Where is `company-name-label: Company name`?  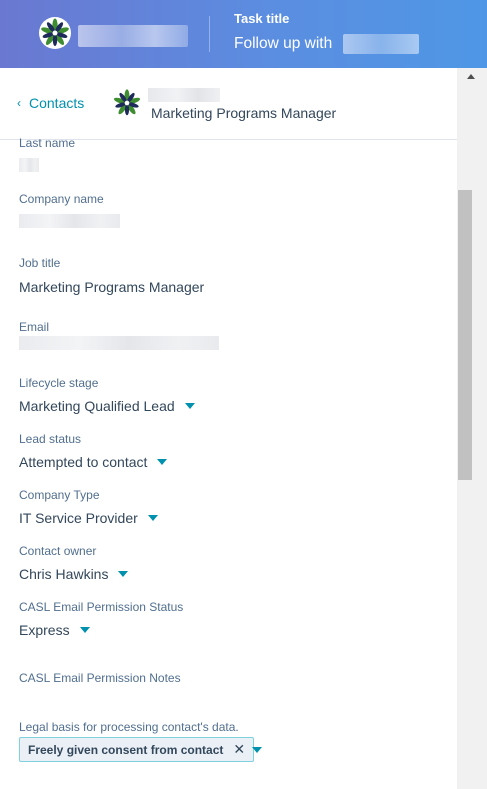
company-name-label: Company name is located at coordinates (61, 199).